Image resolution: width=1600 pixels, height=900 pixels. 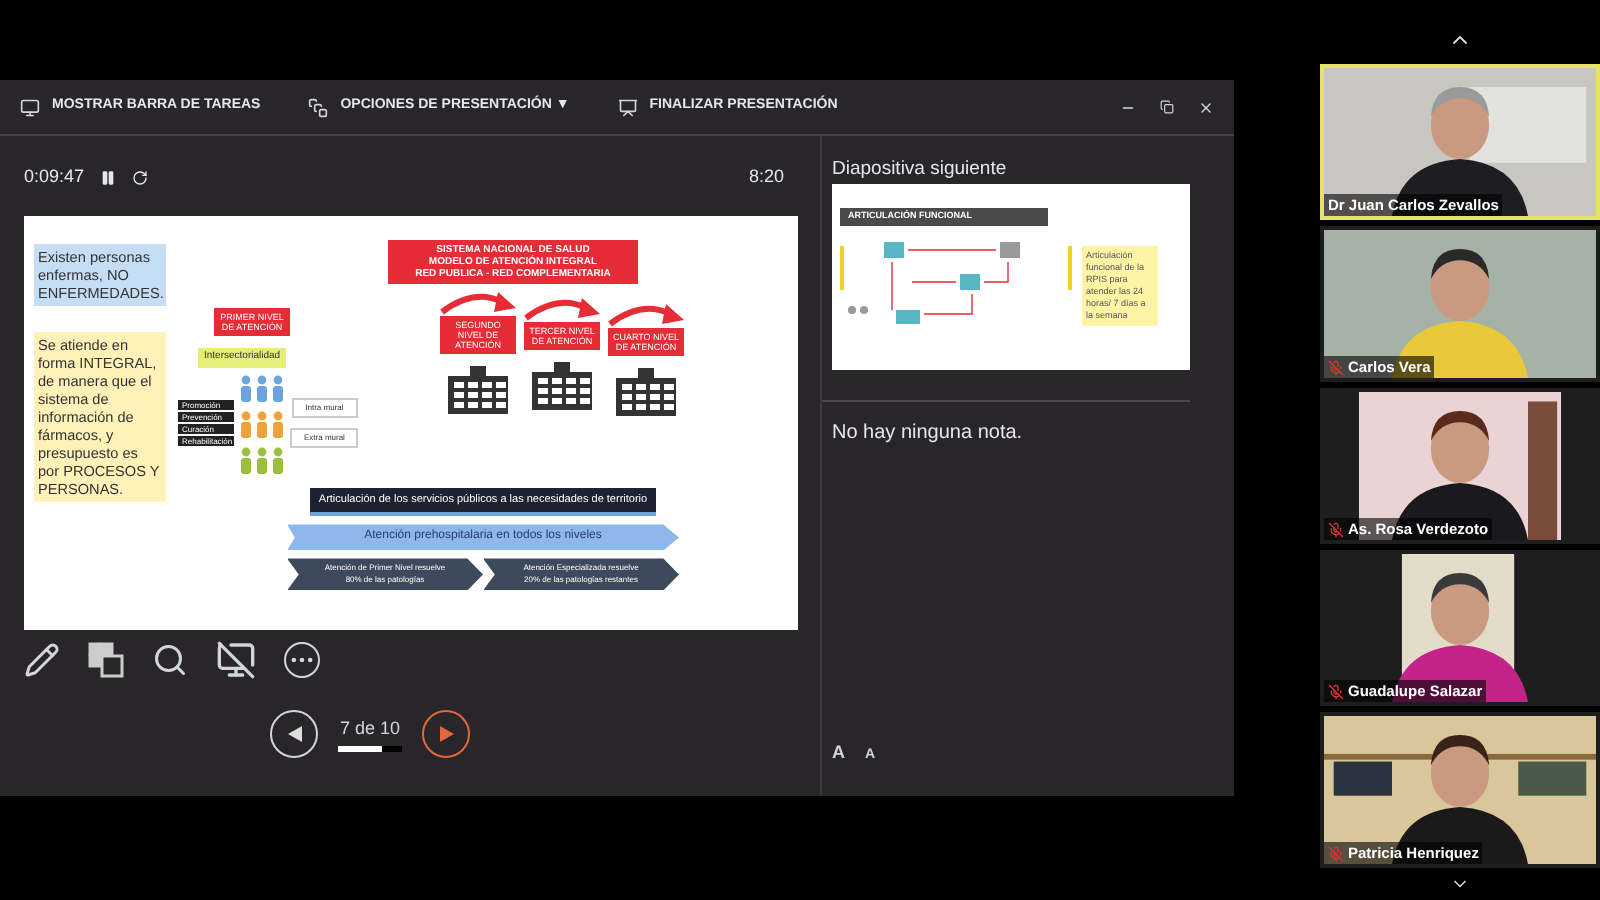 What do you see at coordinates (106, 660) in the screenshot?
I see `slides-grid-icon` at bounding box center [106, 660].